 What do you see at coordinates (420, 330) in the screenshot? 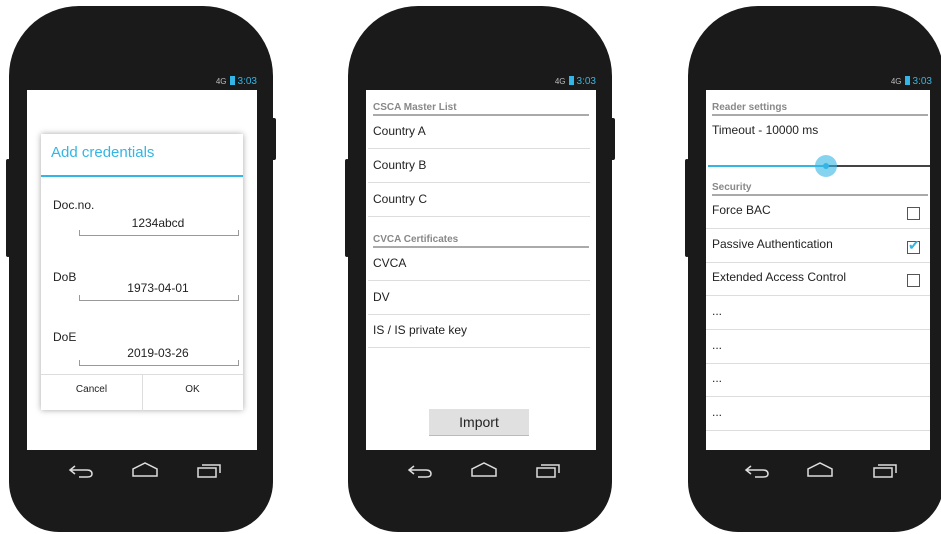
I see `list-item-label: IS / IS private key` at bounding box center [420, 330].